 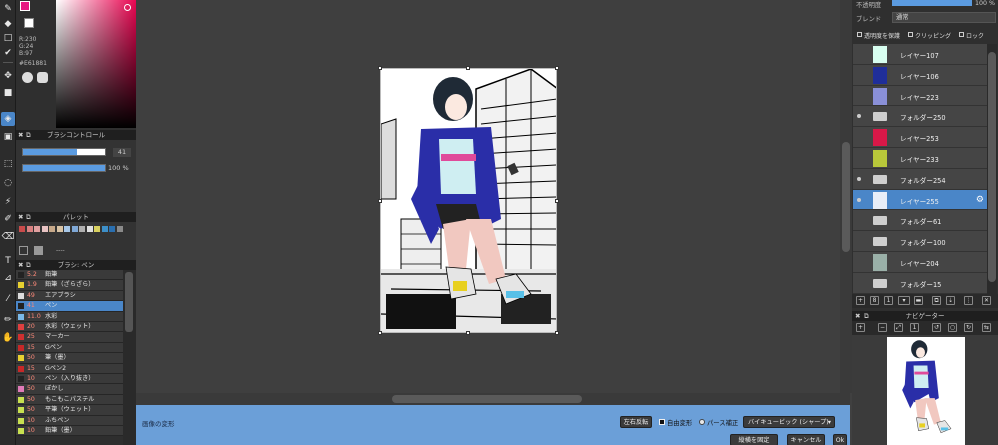 What do you see at coordinates (129, 357) in the screenshot?
I see `brush-list-scrollbar` at bounding box center [129, 357].